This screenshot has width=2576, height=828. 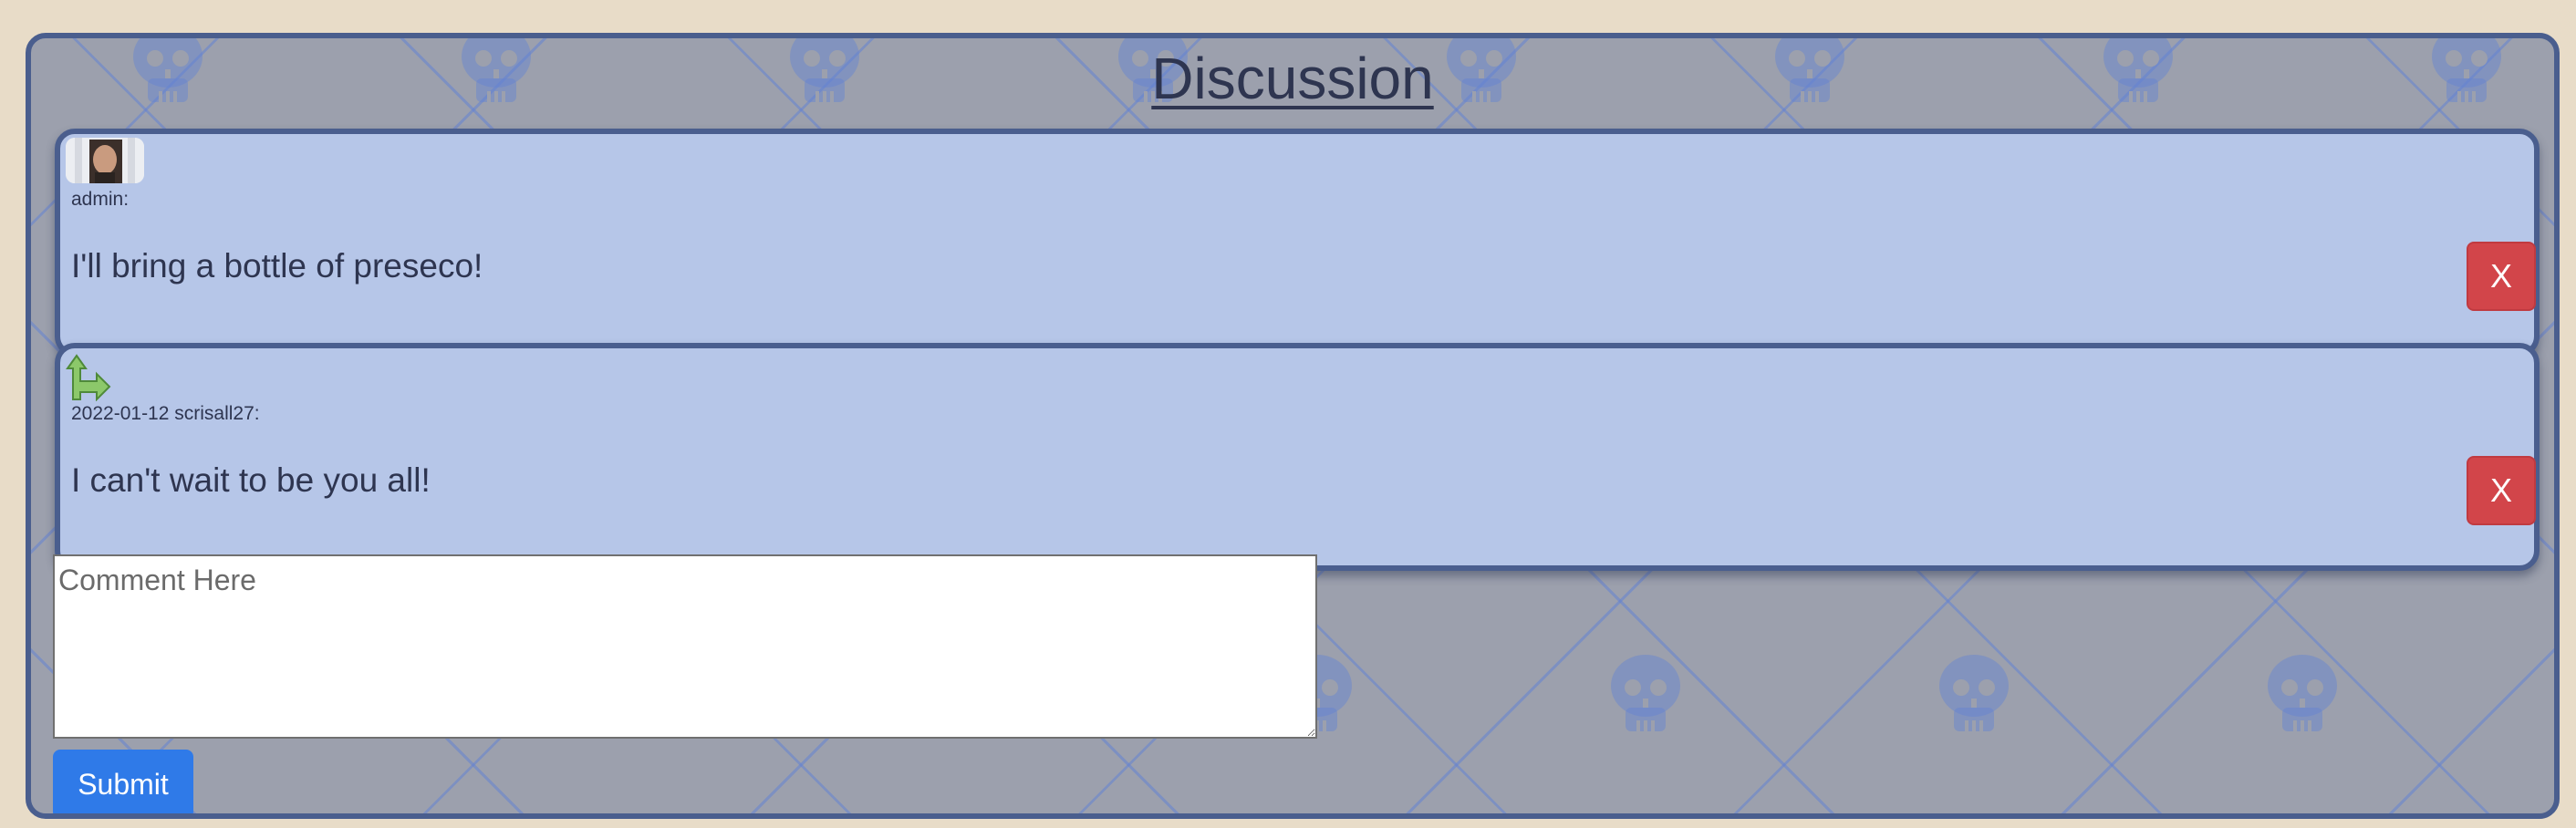 What do you see at coordinates (685, 646) in the screenshot?
I see `comment-input` at bounding box center [685, 646].